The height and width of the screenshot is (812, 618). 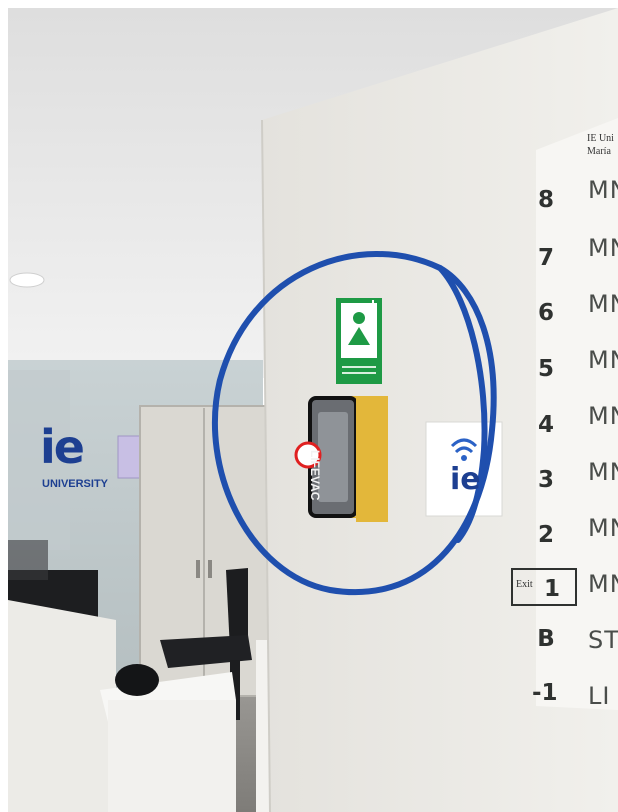 What do you see at coordinates (546, 639) in the screenshot?
I see `floor-number: B` at bounding box center [546, 639].